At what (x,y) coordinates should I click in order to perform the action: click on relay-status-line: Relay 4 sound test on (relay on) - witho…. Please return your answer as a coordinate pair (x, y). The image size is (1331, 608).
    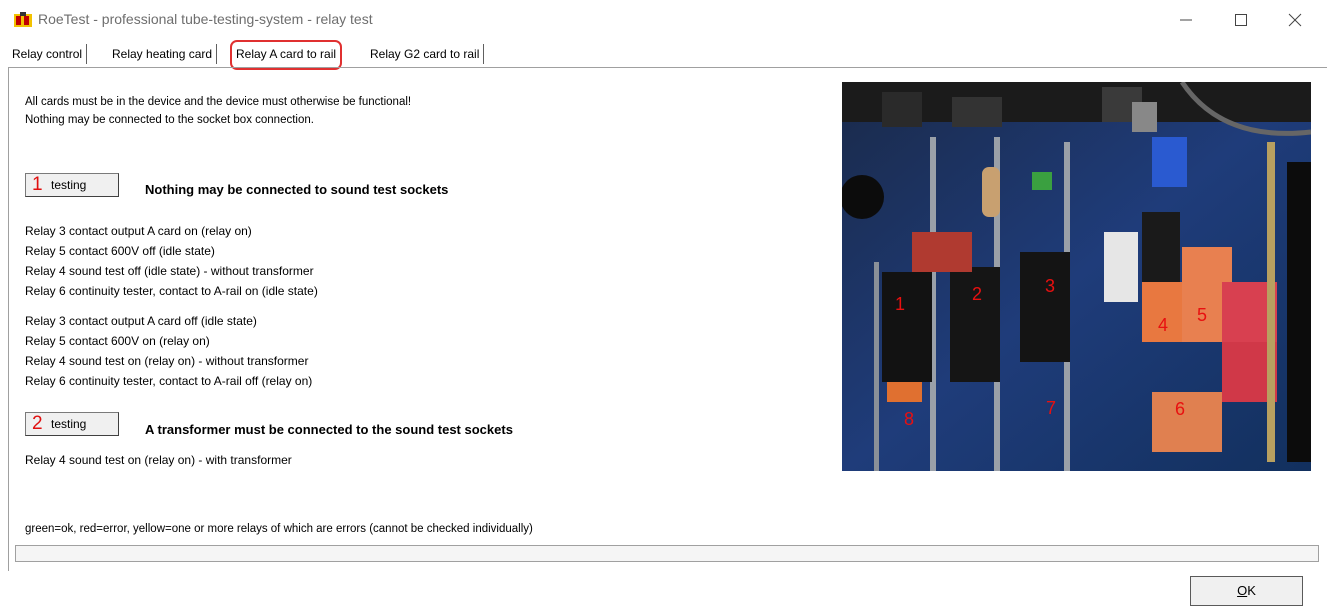
    Looking at the image, I should click on (167, 361).